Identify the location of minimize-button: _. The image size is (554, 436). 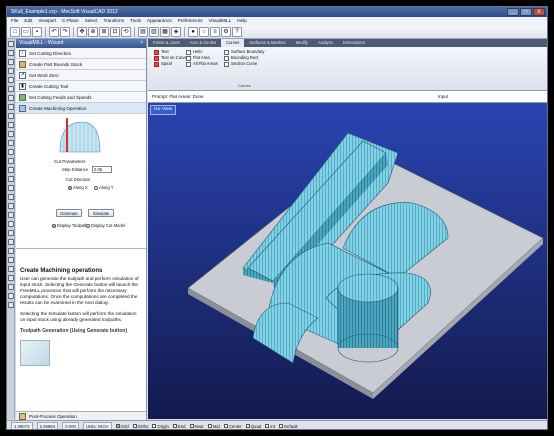
(513, 12).